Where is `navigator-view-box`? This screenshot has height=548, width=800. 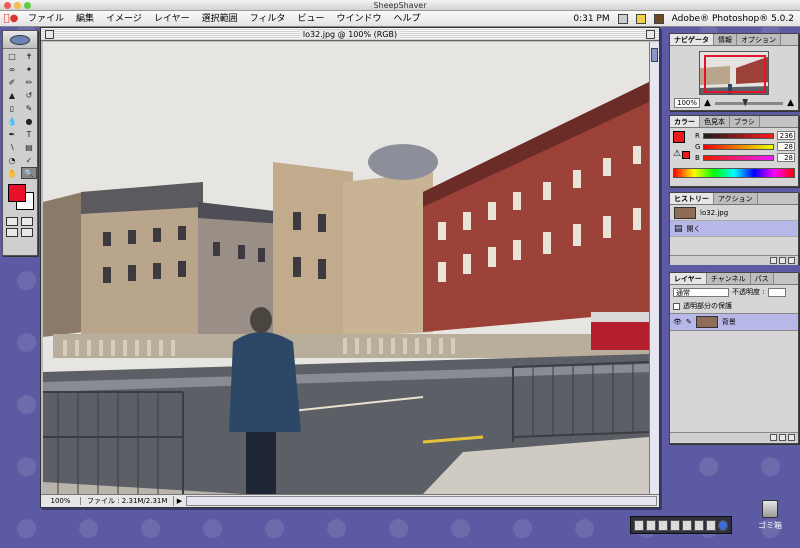
navigator-view-box is located at coordinates (735, 74).